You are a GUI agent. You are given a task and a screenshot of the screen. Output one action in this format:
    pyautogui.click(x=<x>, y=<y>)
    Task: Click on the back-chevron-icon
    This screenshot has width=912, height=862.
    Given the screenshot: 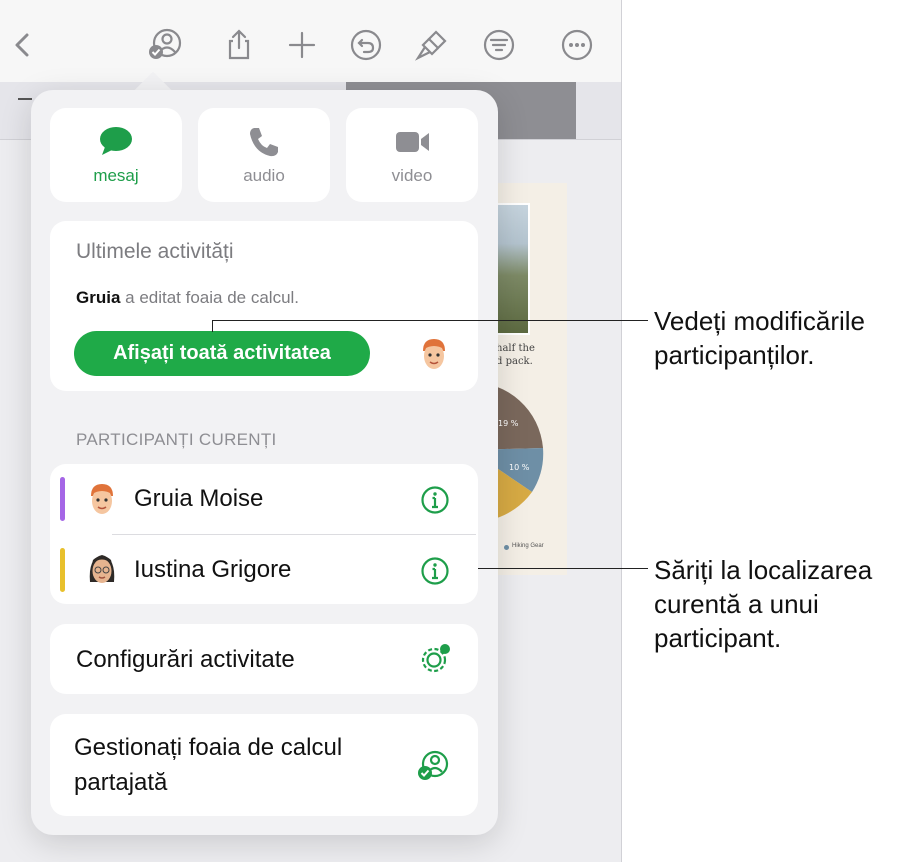 What is the action you would take?
    pyautogui.click(x=23, y=45)
    